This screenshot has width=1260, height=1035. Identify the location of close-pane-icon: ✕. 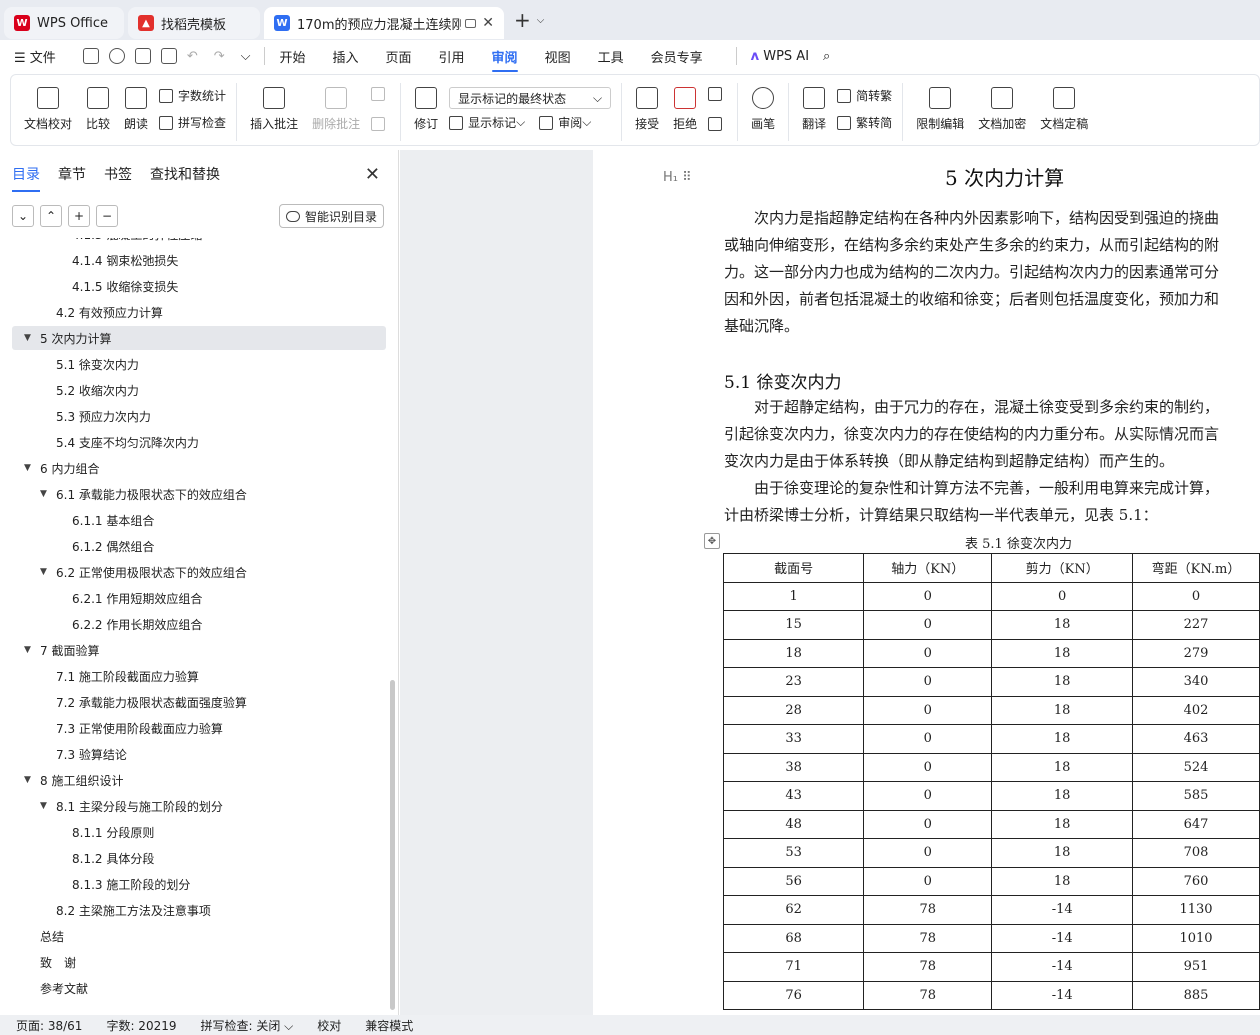
(372, 174).